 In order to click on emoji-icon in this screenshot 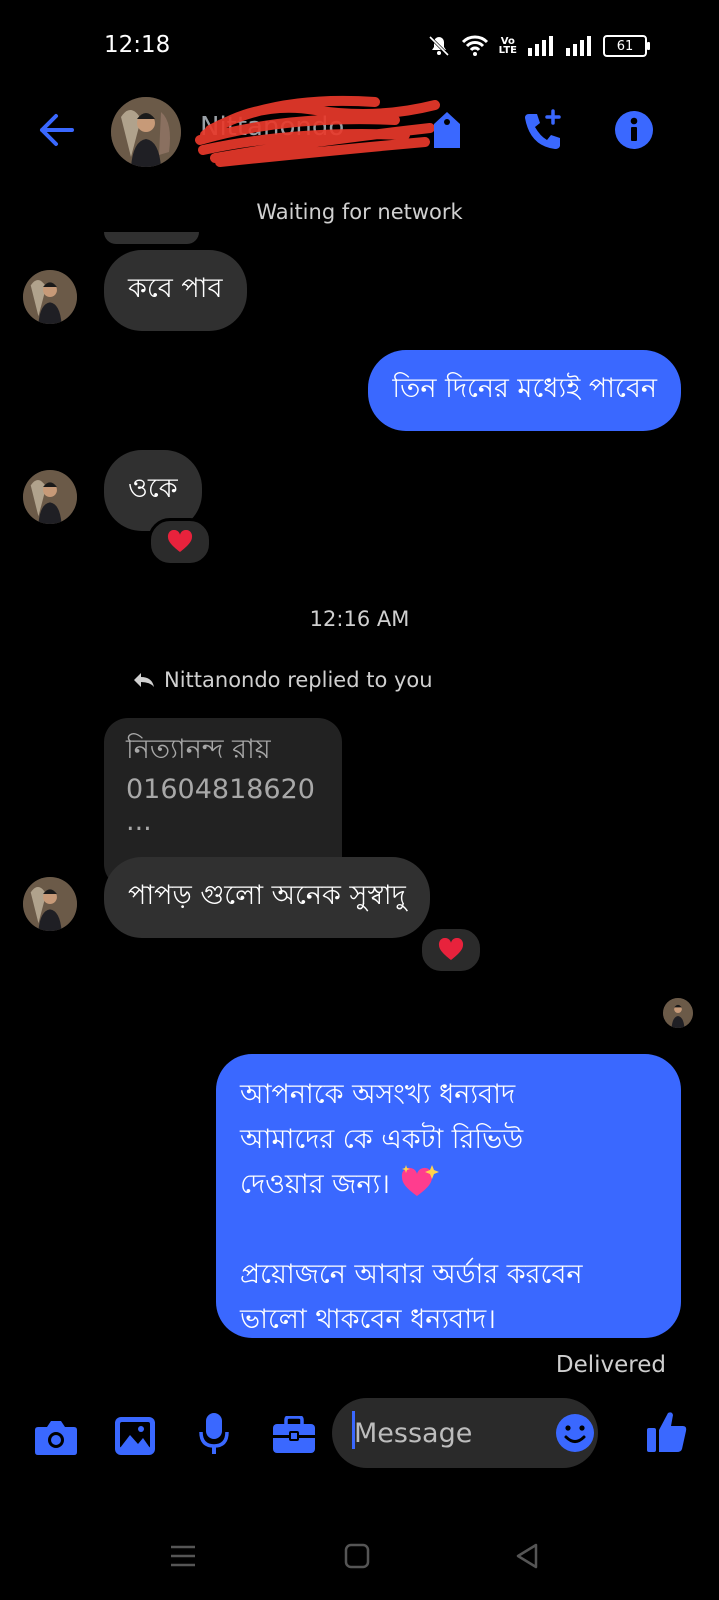, I will do `click(575, 1433)`.